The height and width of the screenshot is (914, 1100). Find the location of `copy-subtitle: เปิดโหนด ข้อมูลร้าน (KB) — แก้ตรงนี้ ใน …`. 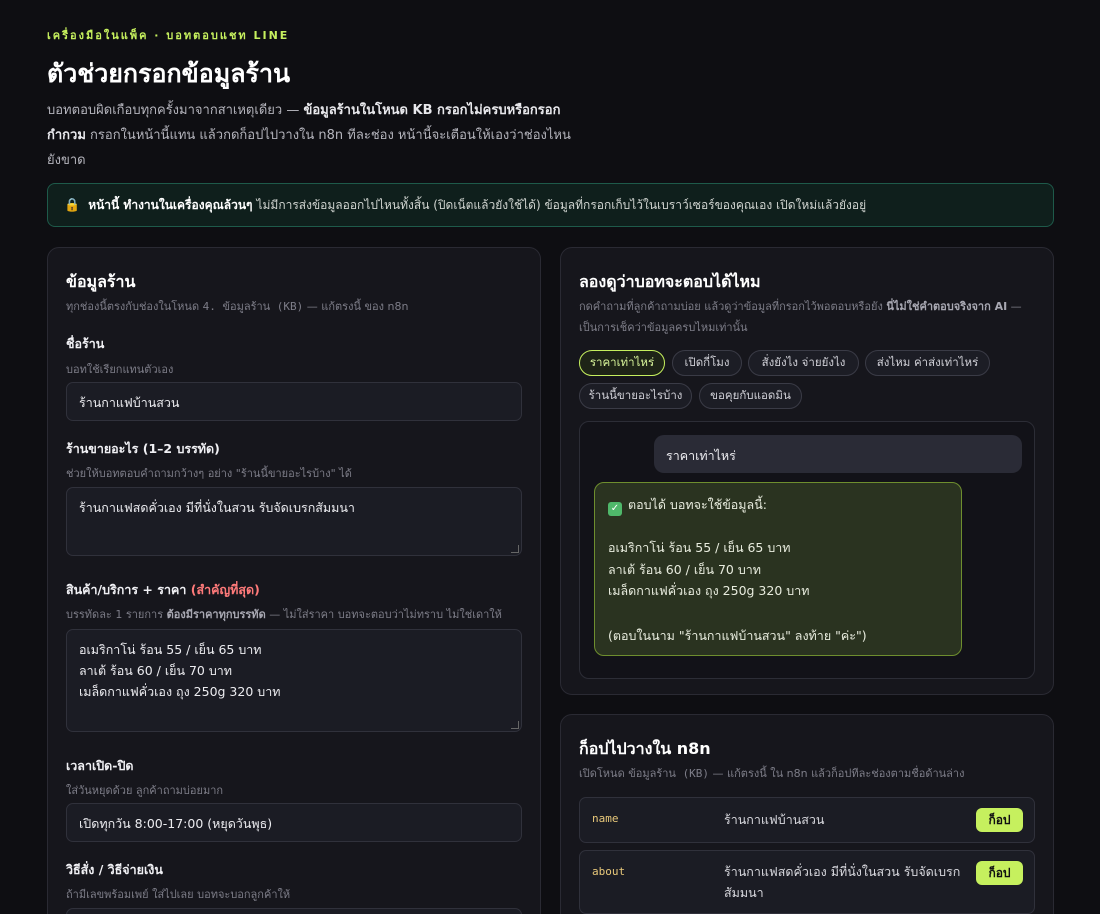

copy-subtitle: เปิดโหนด ข้อมูลร้าน (KB) — แก้ตรงนี้ ใน … is located at coordinates (771, 773).